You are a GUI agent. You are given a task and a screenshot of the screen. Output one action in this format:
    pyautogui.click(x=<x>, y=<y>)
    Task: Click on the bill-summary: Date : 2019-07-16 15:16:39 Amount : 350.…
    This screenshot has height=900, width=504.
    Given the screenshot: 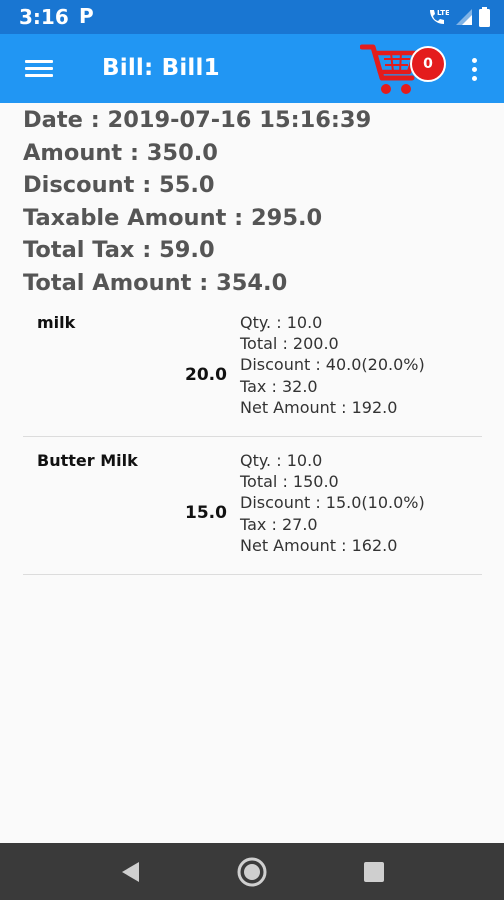 What is the action you would take?
    pyautogui.click(x=197, y=203)
    